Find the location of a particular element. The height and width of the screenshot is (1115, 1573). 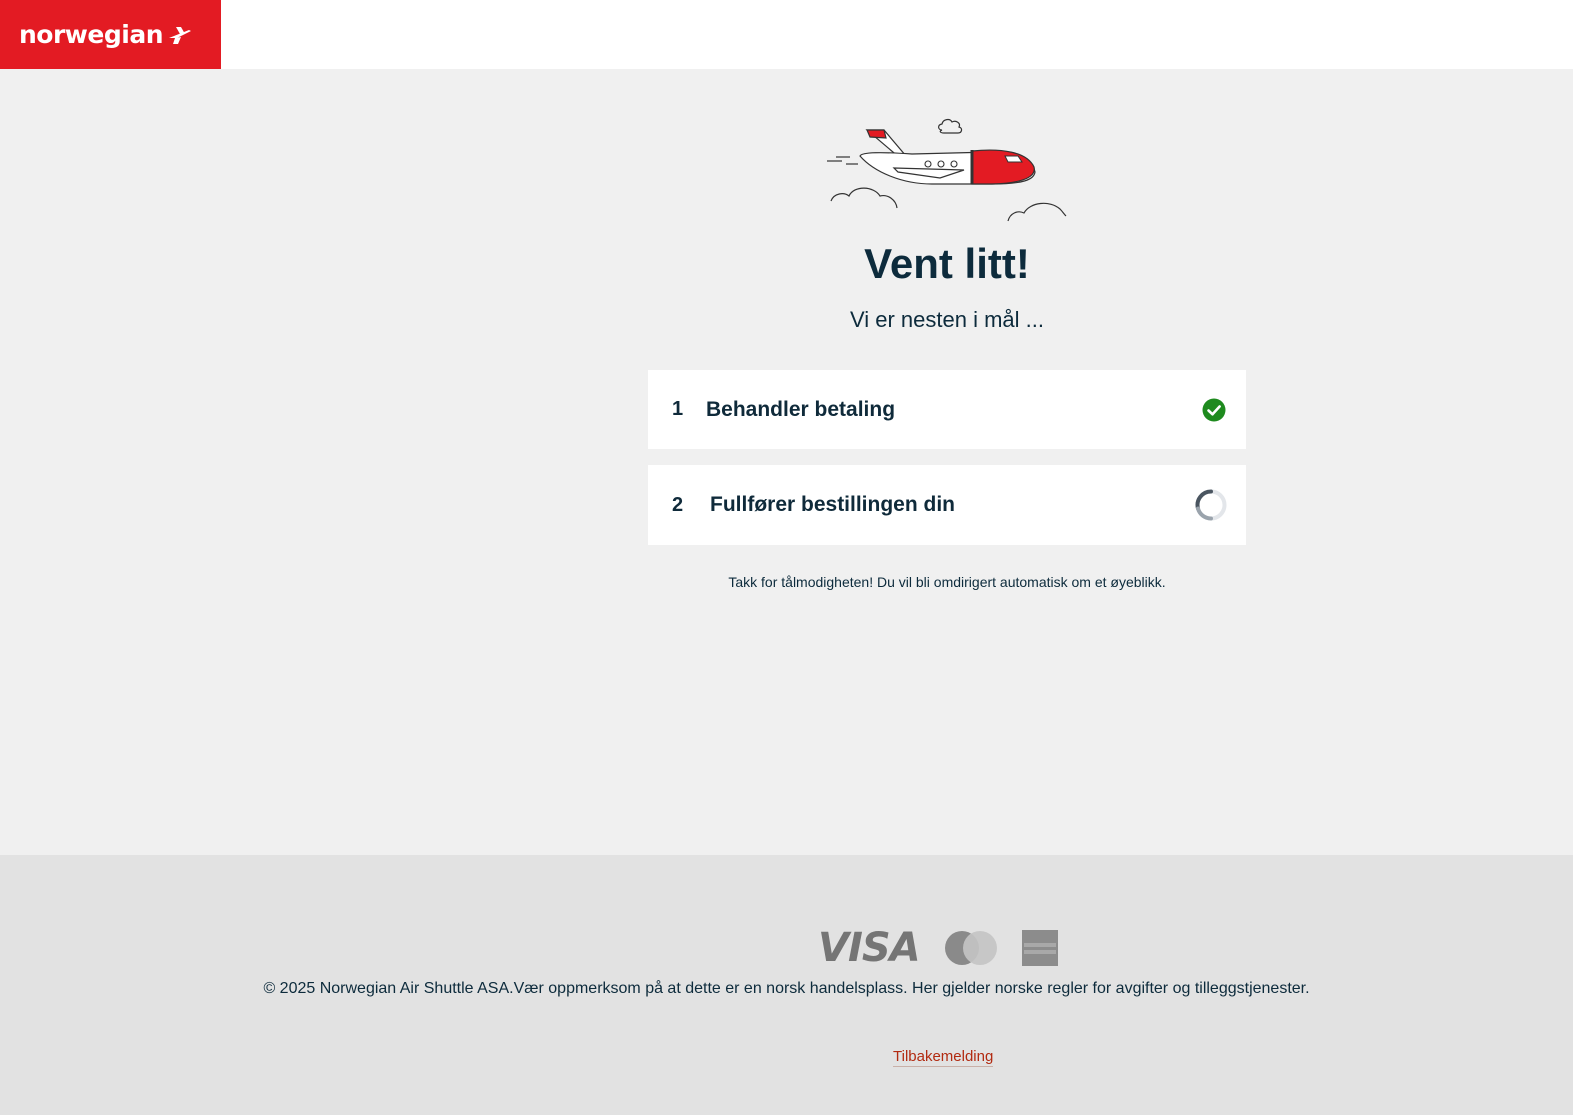

page-title: Vent litt! is located at coordinates (947, 263).